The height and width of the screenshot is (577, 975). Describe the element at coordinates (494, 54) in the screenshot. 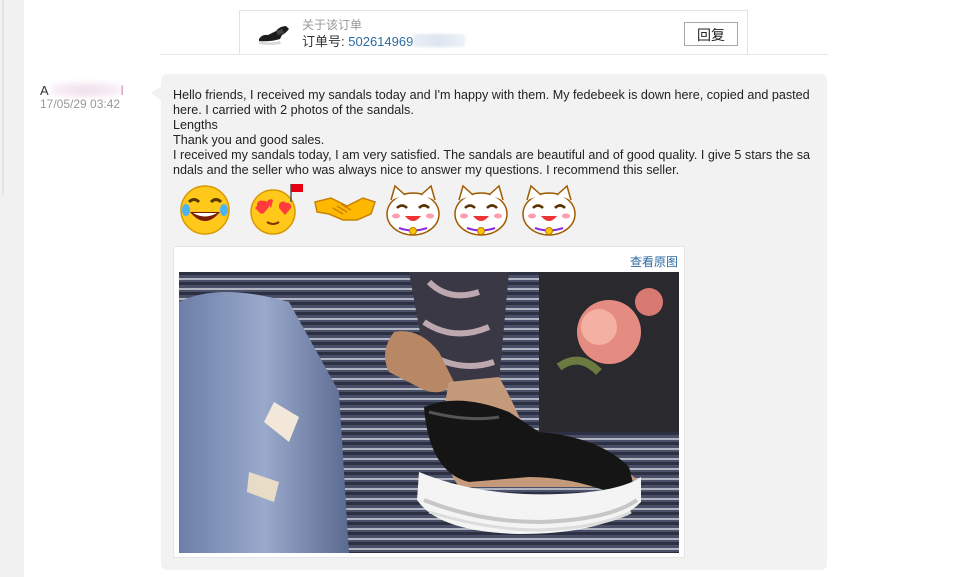

I see `header-divider` at that location.